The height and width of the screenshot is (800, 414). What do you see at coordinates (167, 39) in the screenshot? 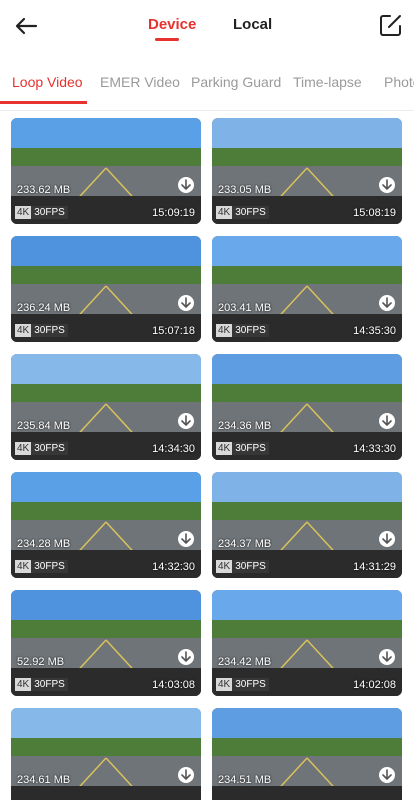
I see `segment-active-underline` at bounding box center [167, 39].